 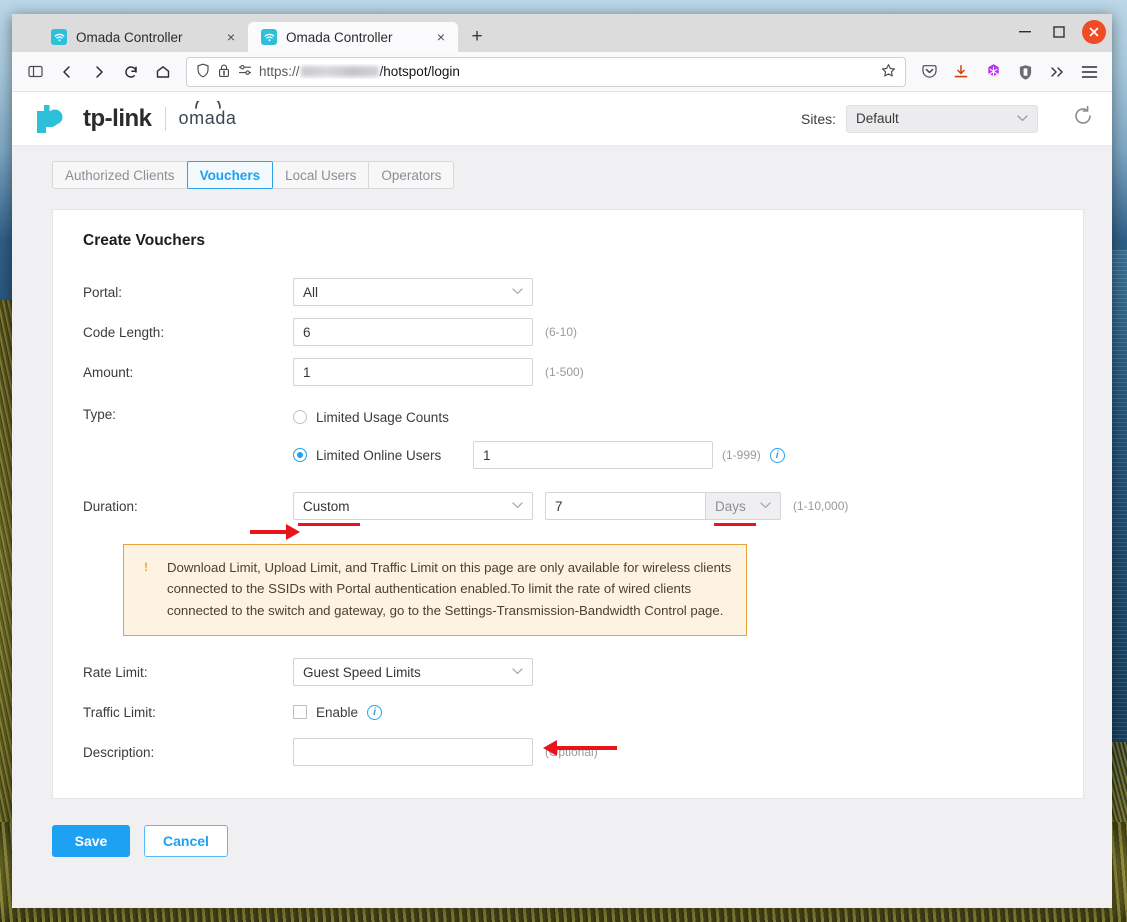 What do you see at coordinates (411, 175) in the screenshot?
I see `tab-operators: Operators` at bounding box center [411, 175].